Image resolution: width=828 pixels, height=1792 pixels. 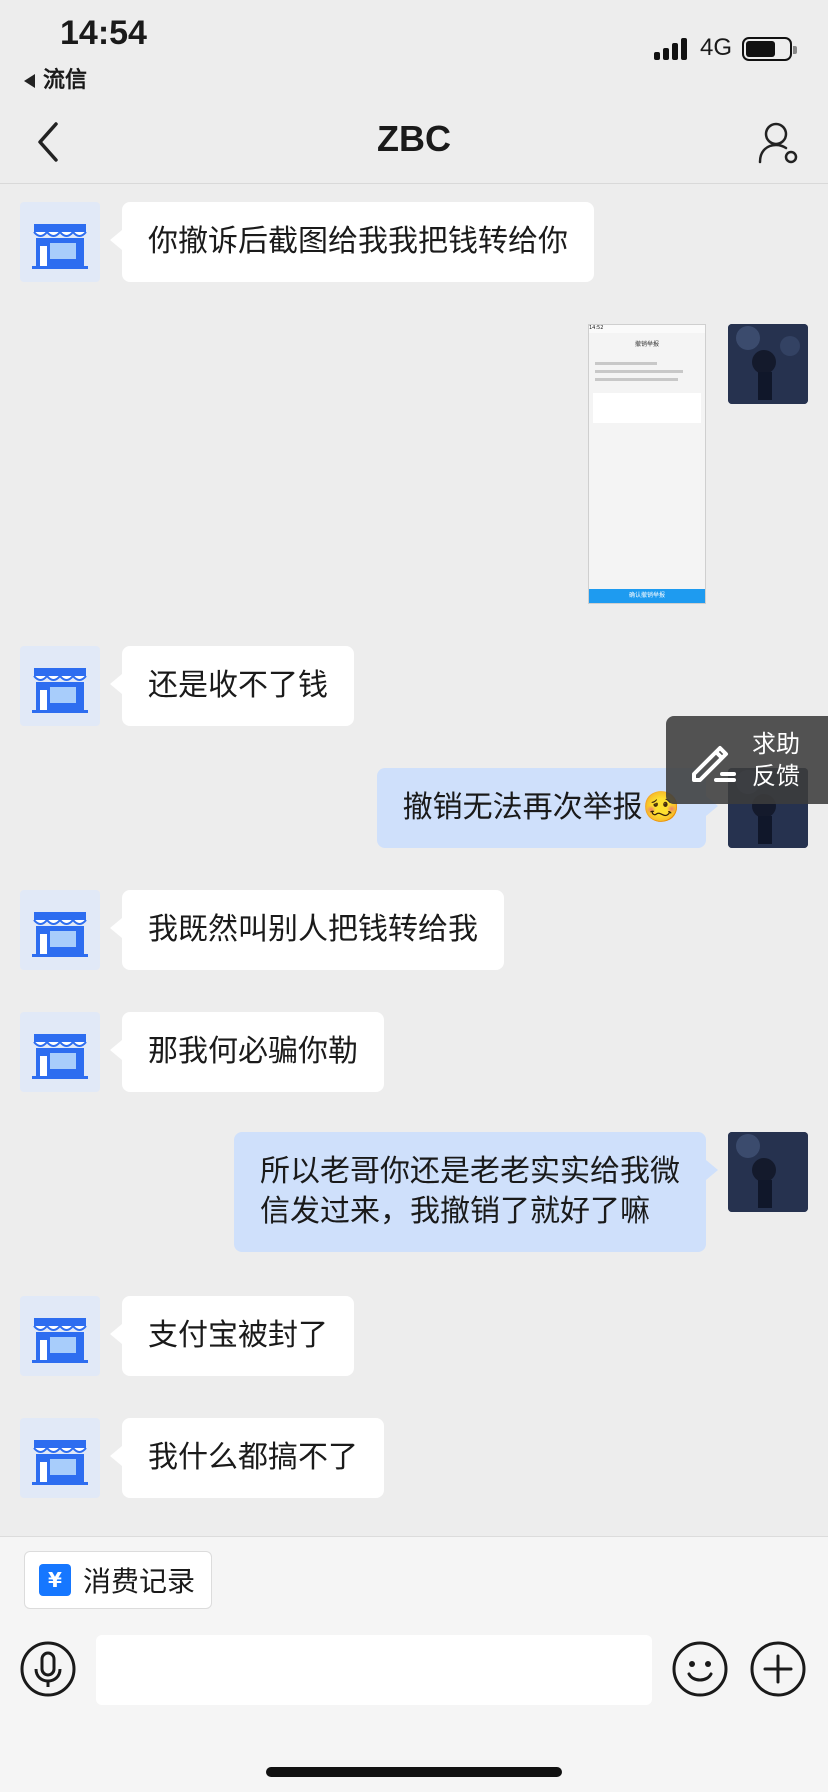 I want to click on pen-icon, so click(x=714, y=764).